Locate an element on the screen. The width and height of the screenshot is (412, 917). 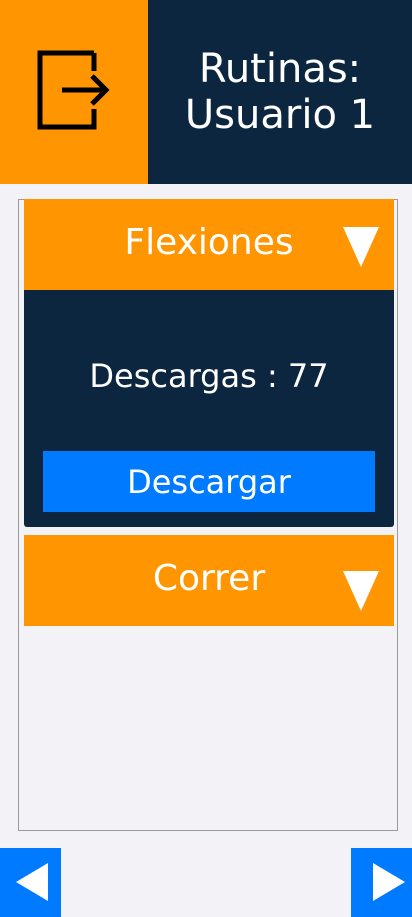
routine-header-flexiones: Flexiones is located at coordinates (209, 244).